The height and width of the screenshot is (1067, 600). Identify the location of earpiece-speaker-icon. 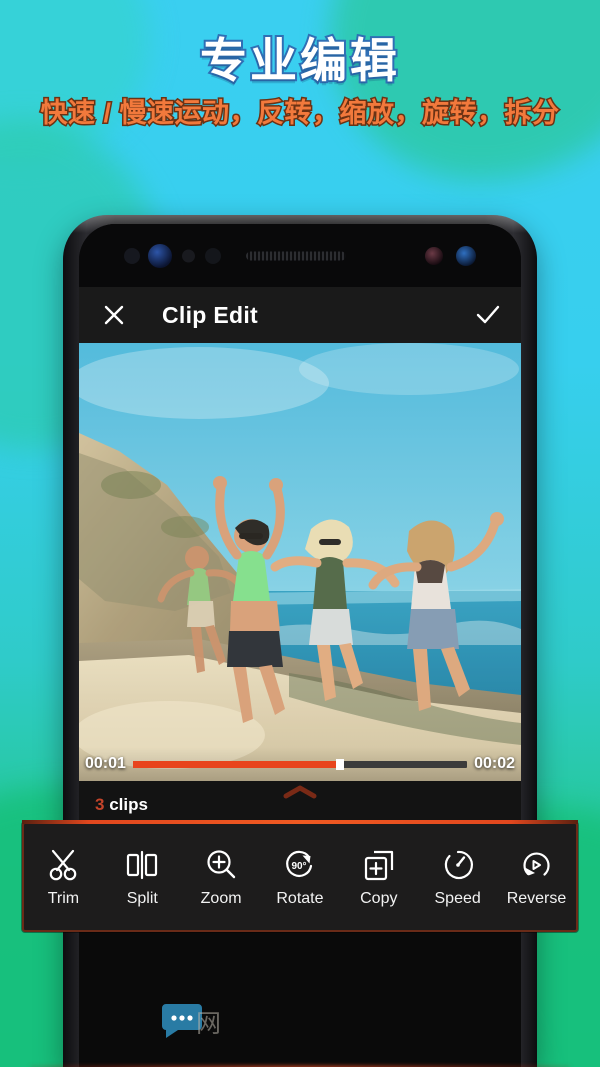
(296, 255).